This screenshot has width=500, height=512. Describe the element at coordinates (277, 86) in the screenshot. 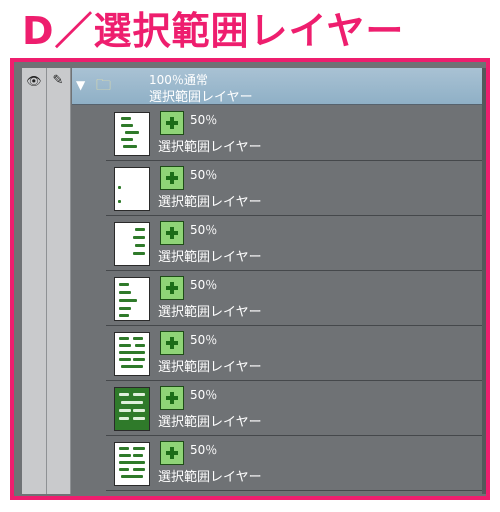

I see `layer-folder-row: ▼ 🗀 100％通常 選択範囲レイヤー` at that location.